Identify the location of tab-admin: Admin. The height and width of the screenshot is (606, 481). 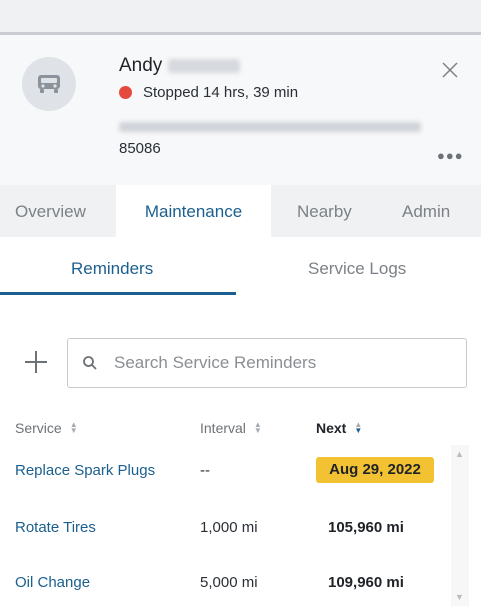
(426, 211).